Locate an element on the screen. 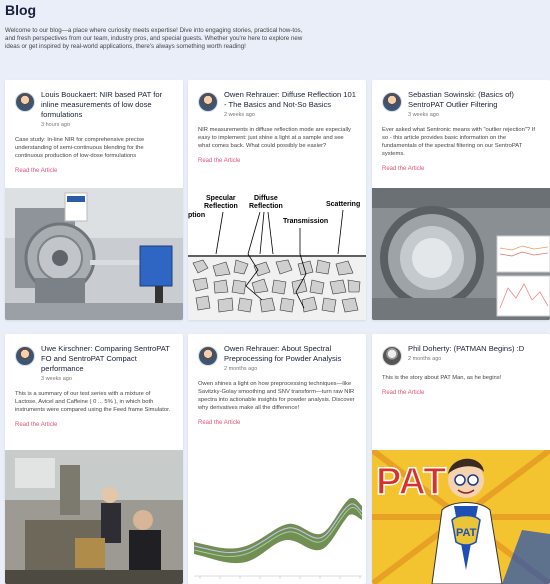 The image size is (550, 584). card-title: Phil Doherty: (PATMAN Begins) :D is located at coordinates (466, 349).